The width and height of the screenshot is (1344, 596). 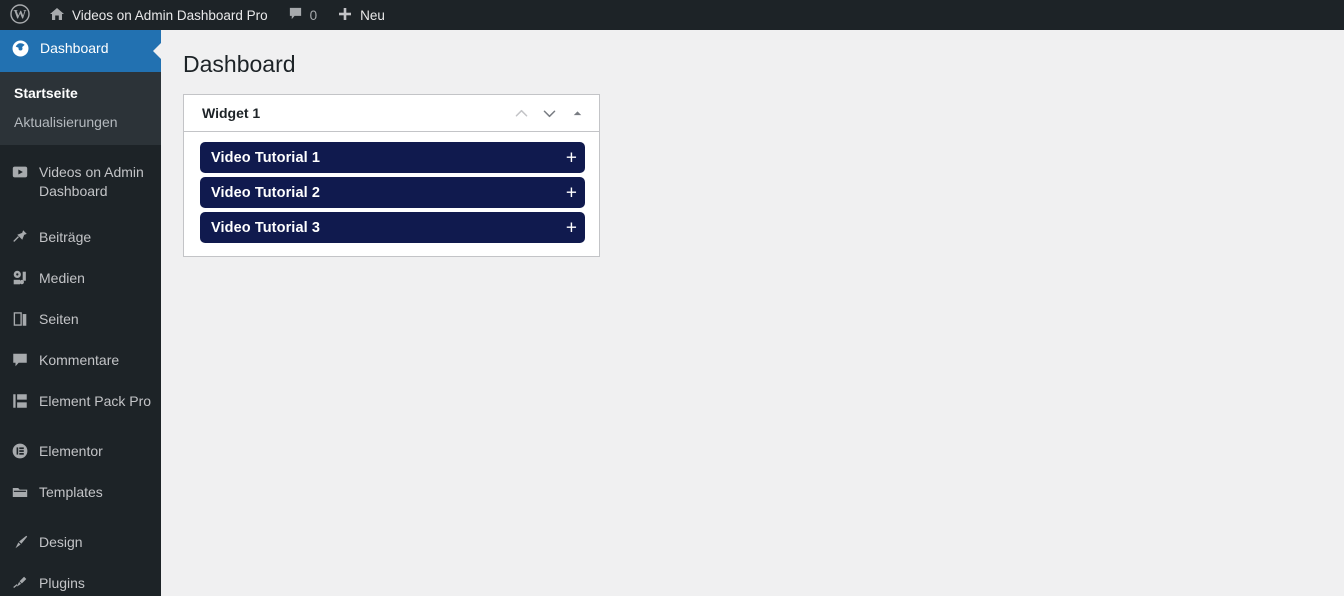 I want to click on accordion-item: Video Tutorial 3 +, so click(x=392, y=227).